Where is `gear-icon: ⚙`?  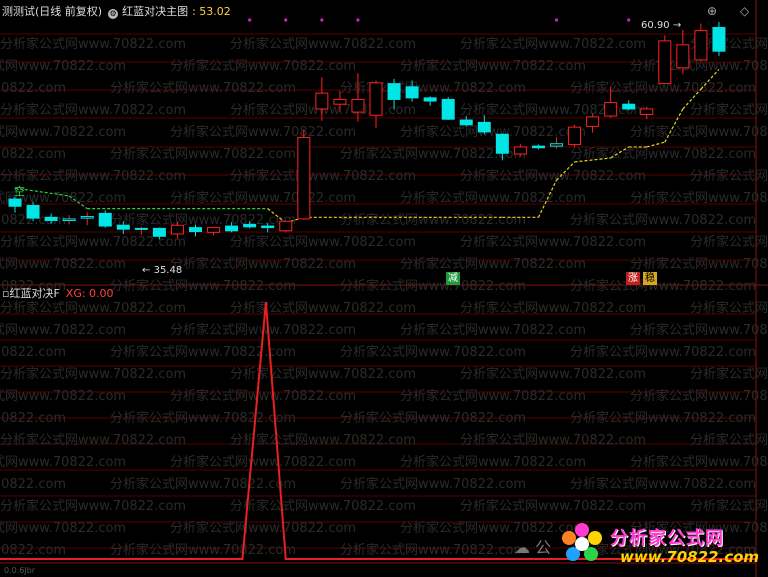
gear-icon: ⚙ is located at coordinates (113, 14).